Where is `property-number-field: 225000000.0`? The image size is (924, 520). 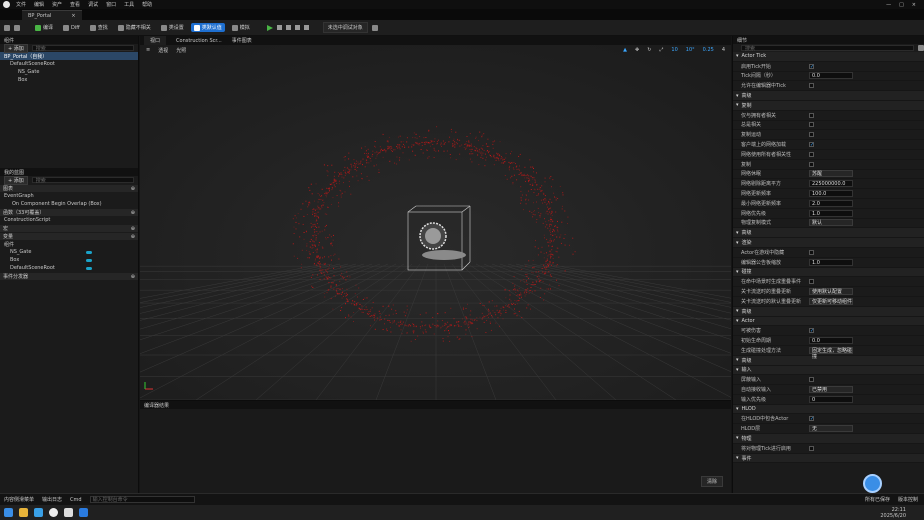
property-number-field: 225000000.0 is located at coordinates (831, 184).